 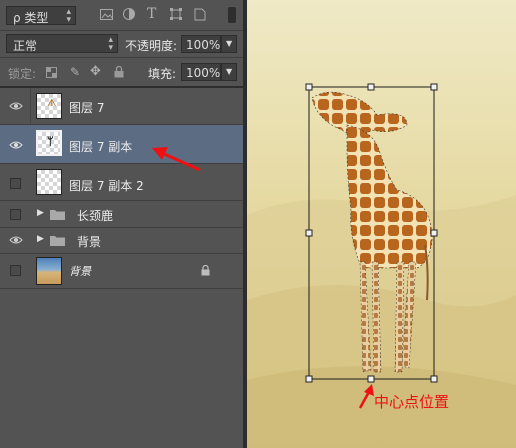 I want to click on filter-kind-select: ρ 类型 ▴ ▾, so click(x=41, y=15).